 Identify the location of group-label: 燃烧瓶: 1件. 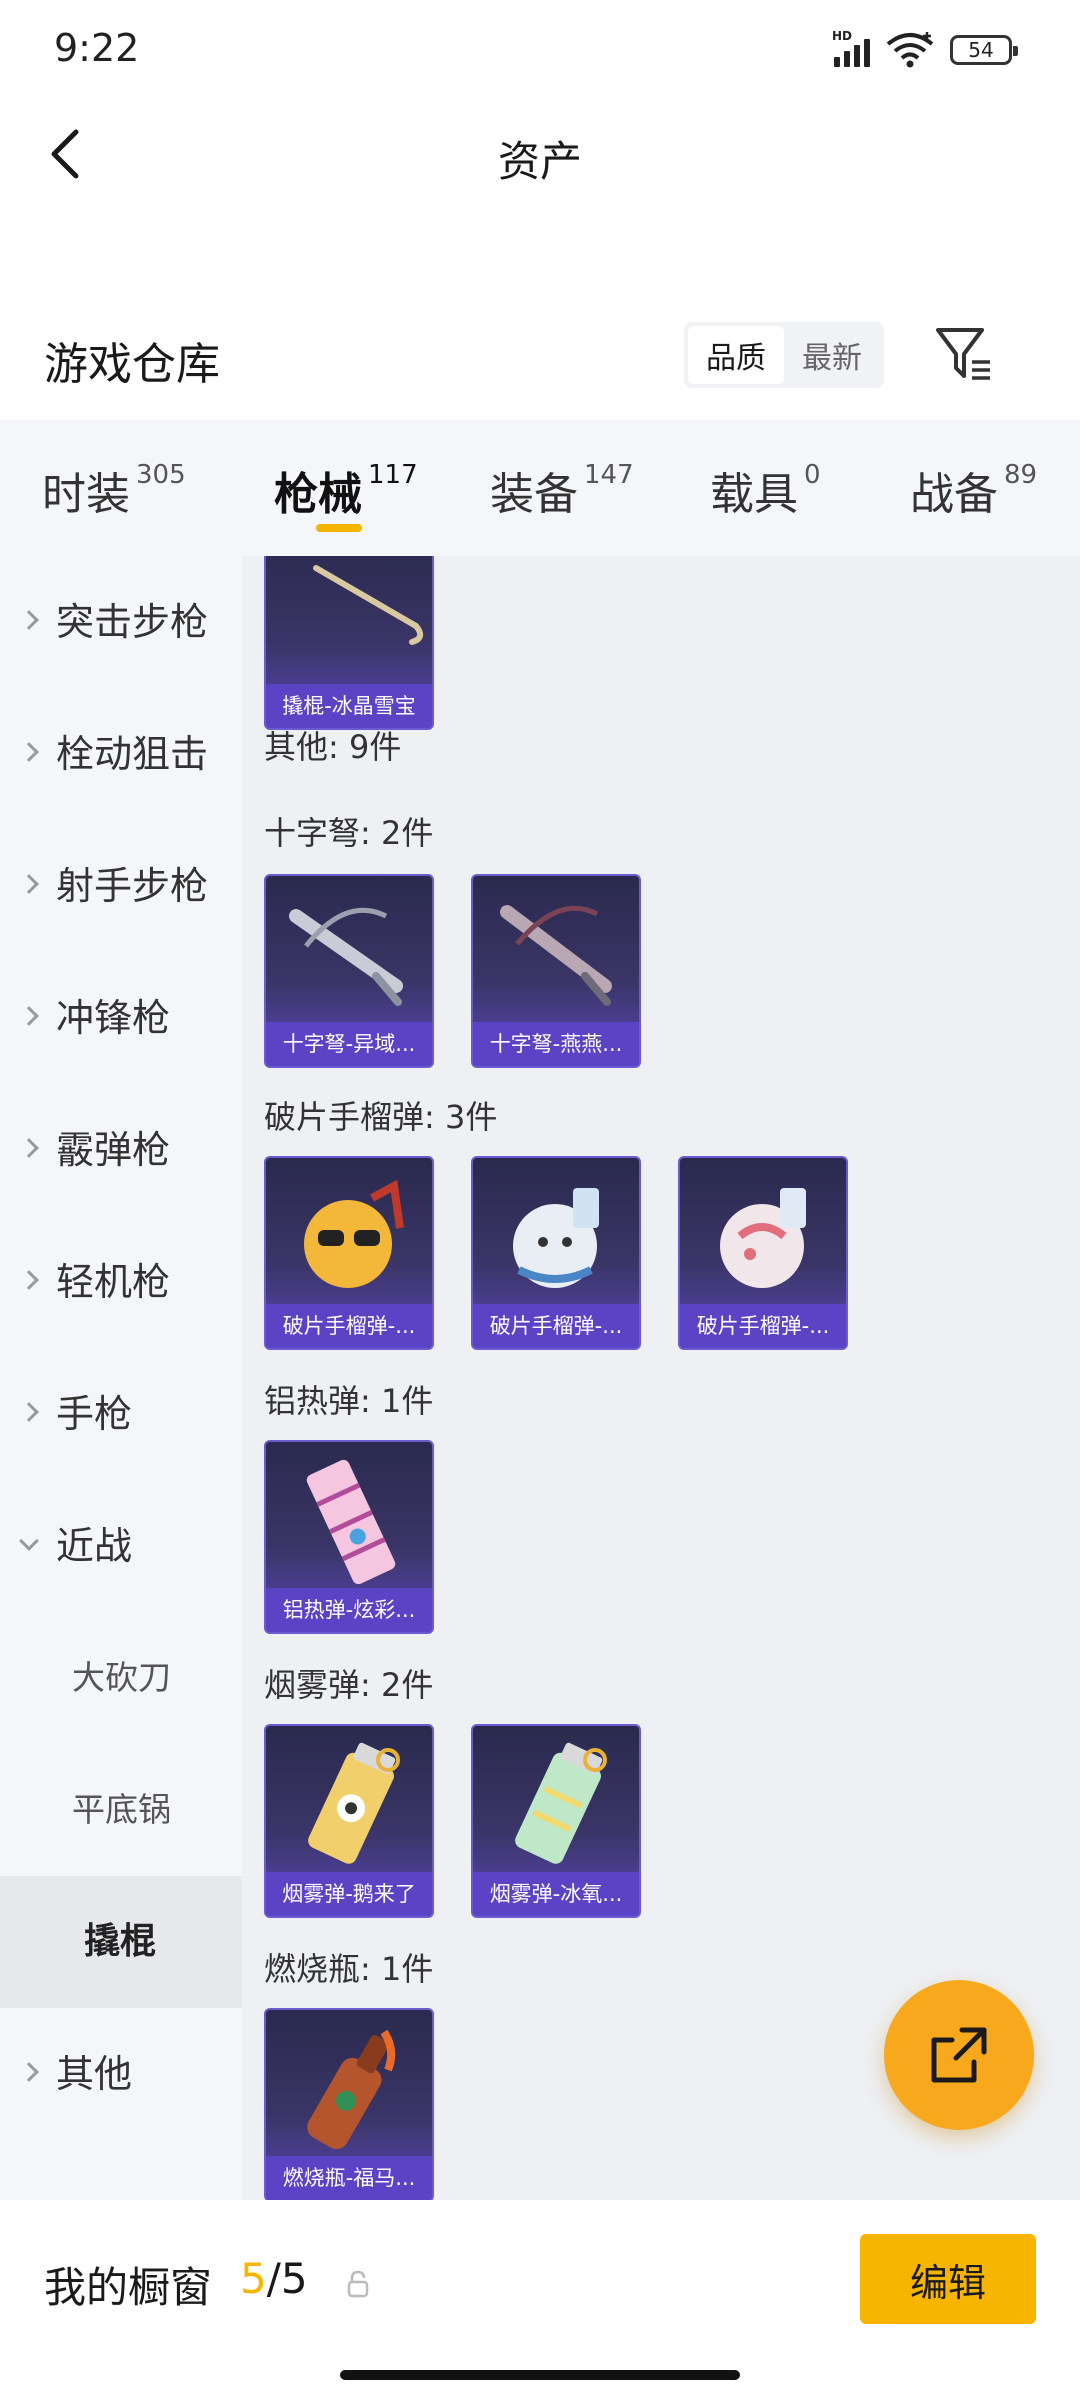
(349, 1969).